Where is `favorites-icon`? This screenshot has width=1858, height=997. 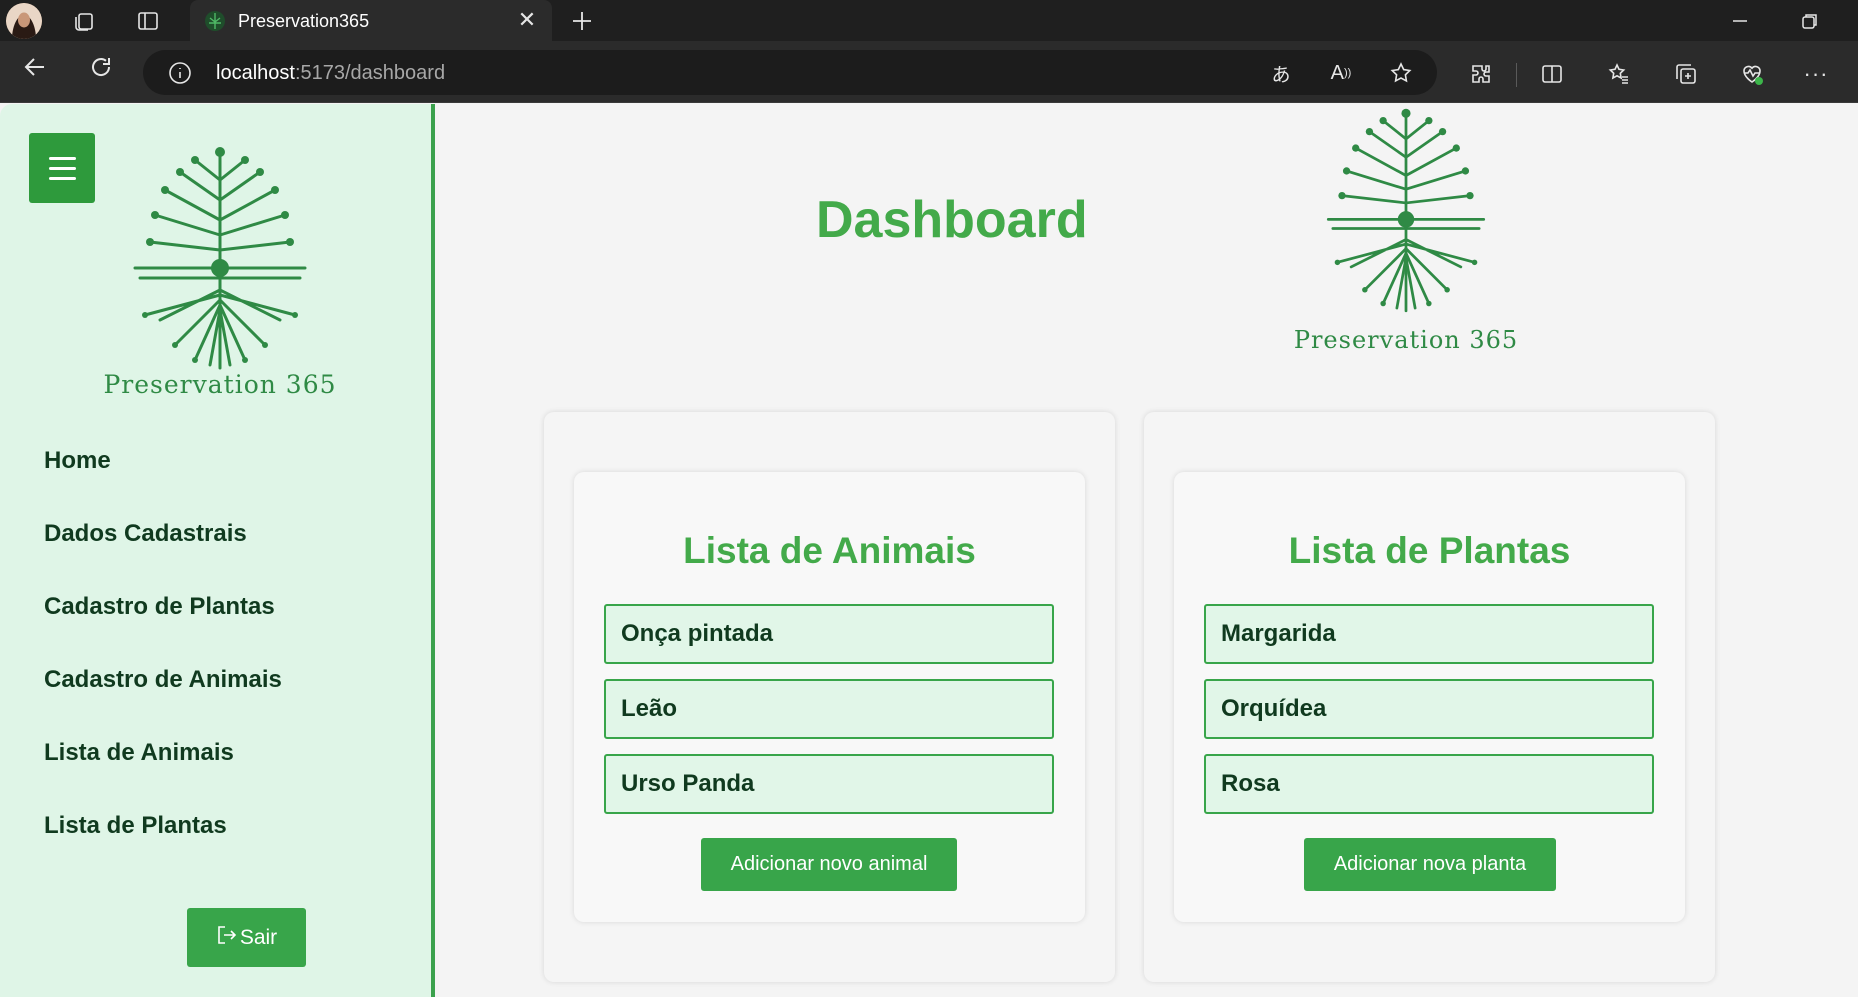 favorites-icon is located at coordinates (1619, 74).